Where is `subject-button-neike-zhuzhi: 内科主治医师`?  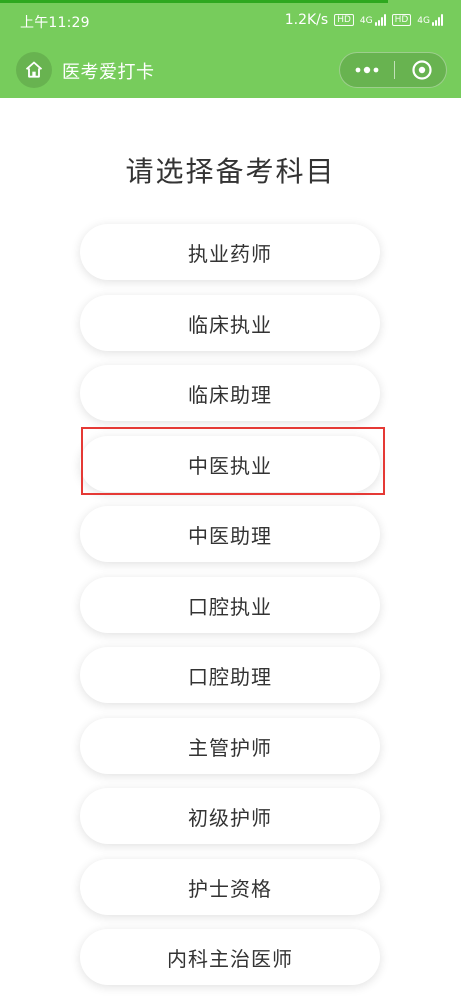
subject-button-neike-zhuzhi: 内科主治医师 is located at coordinates (230, 957).